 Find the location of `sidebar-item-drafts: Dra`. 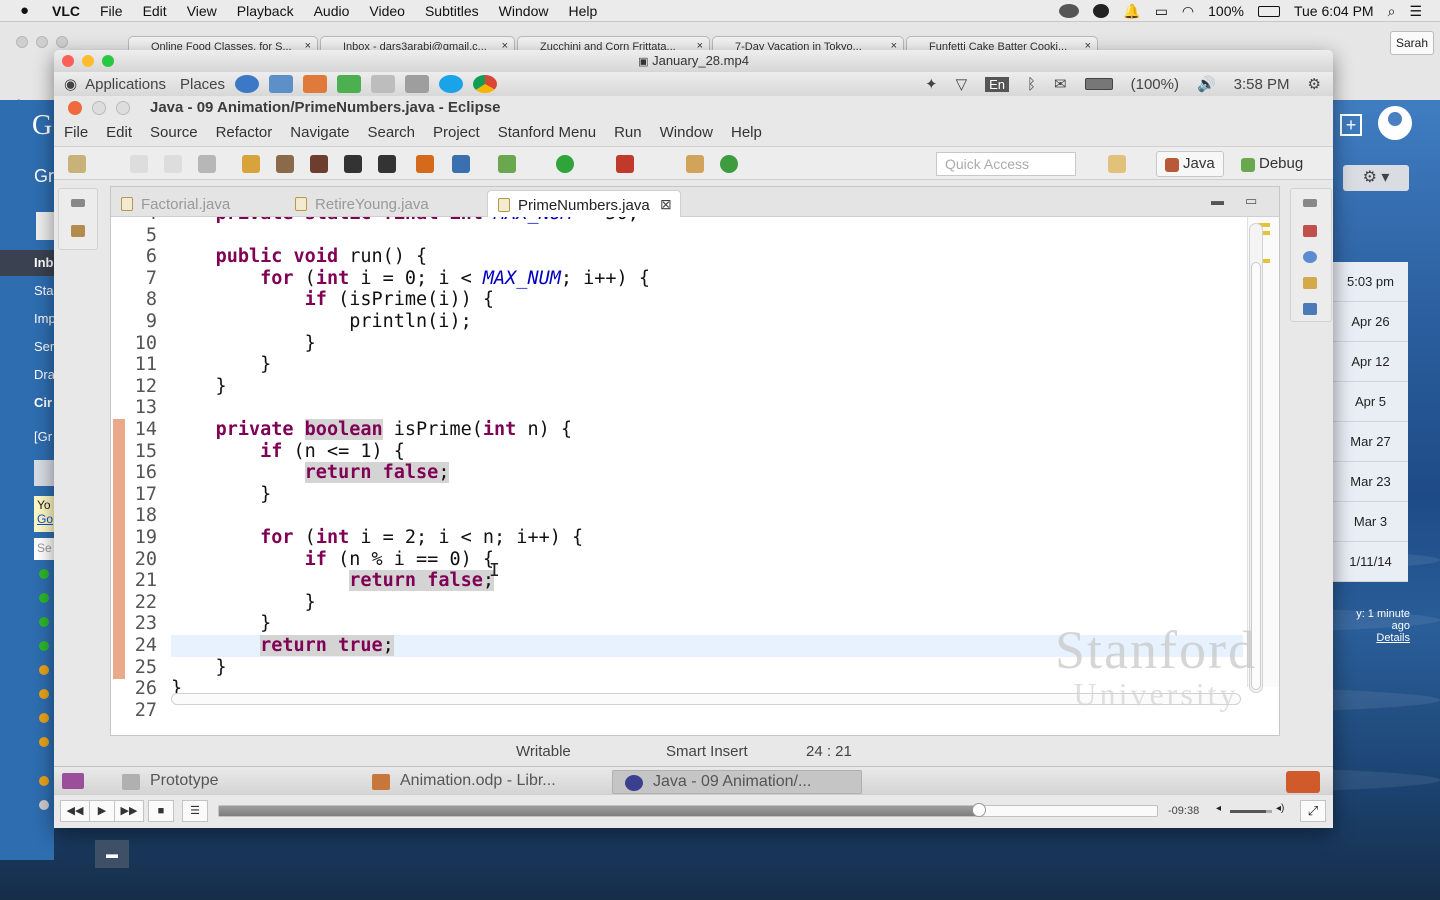

sidebar-item-drafts: Dra is located at coordinates (27, 375).